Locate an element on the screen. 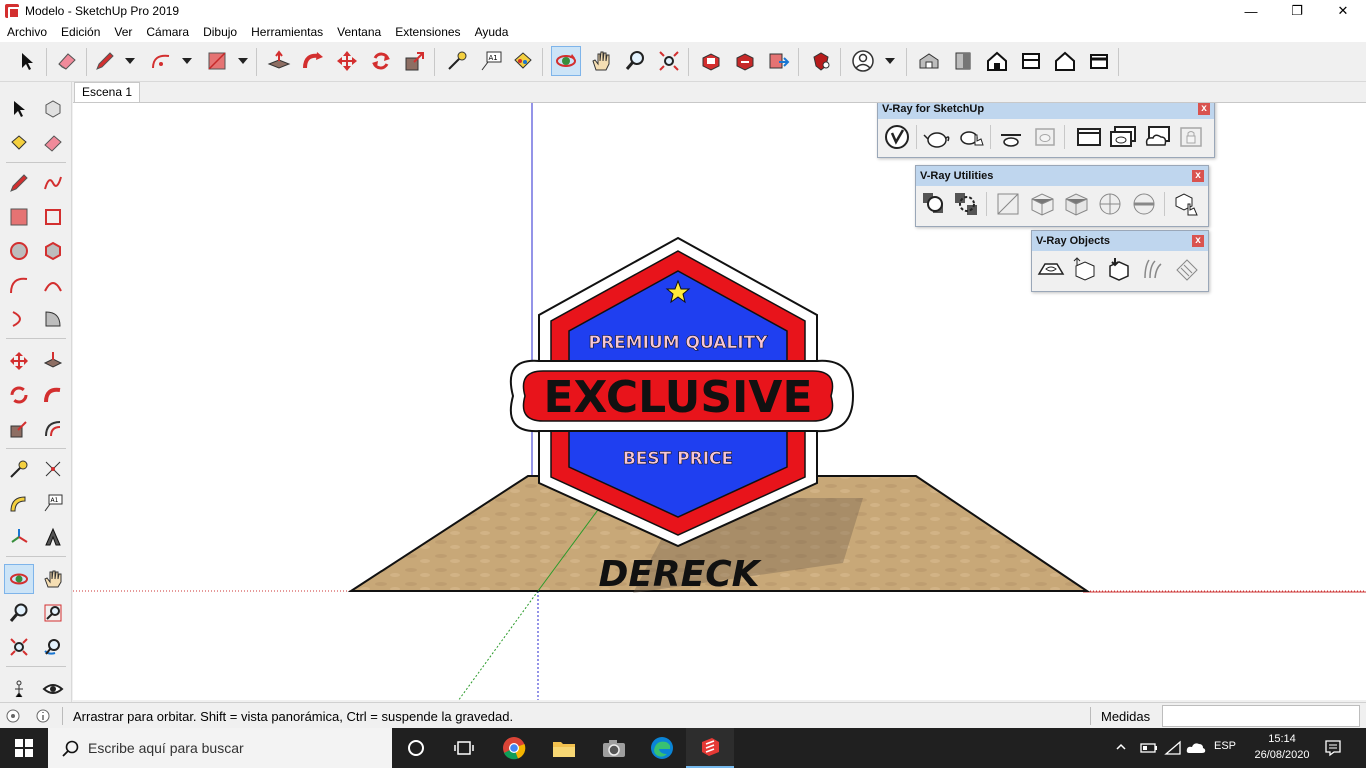  vray-material-picker-icon is located at coordinates (935, 204).